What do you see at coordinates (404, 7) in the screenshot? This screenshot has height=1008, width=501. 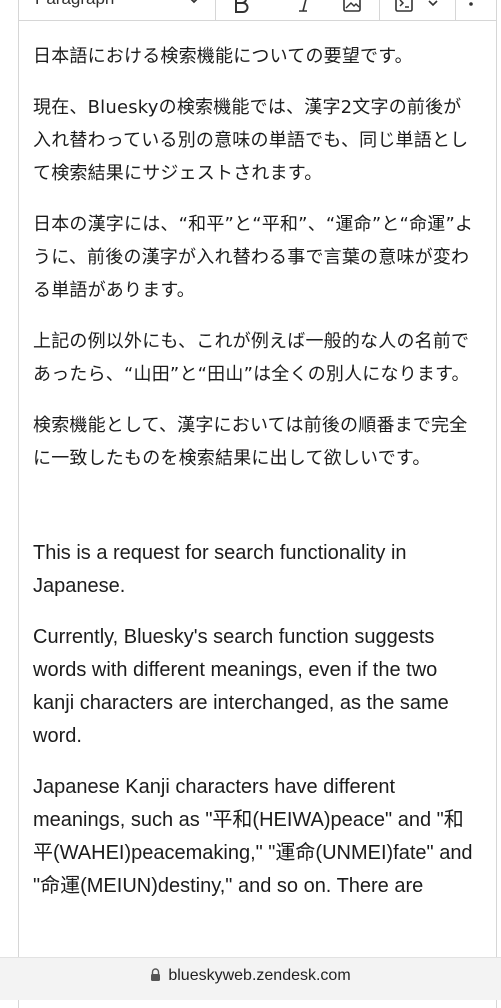 I see `code-block-icon` at bounding box center [404, 7].